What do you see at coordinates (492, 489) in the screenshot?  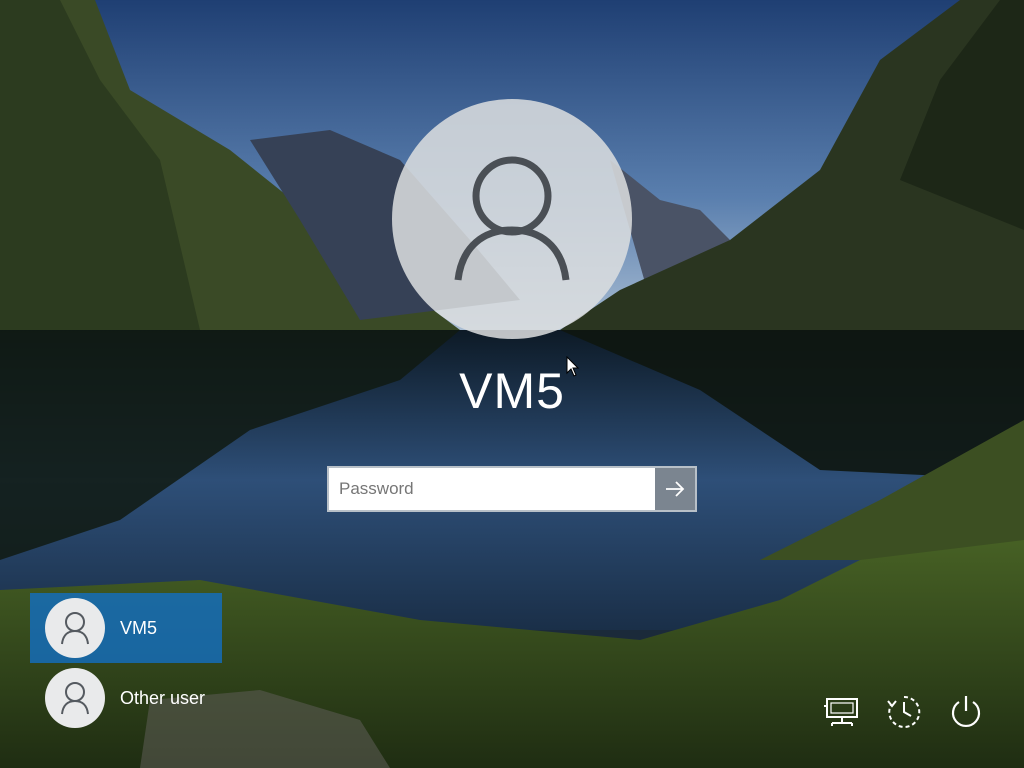 I see `password-input` at bounding box center [492, 489].